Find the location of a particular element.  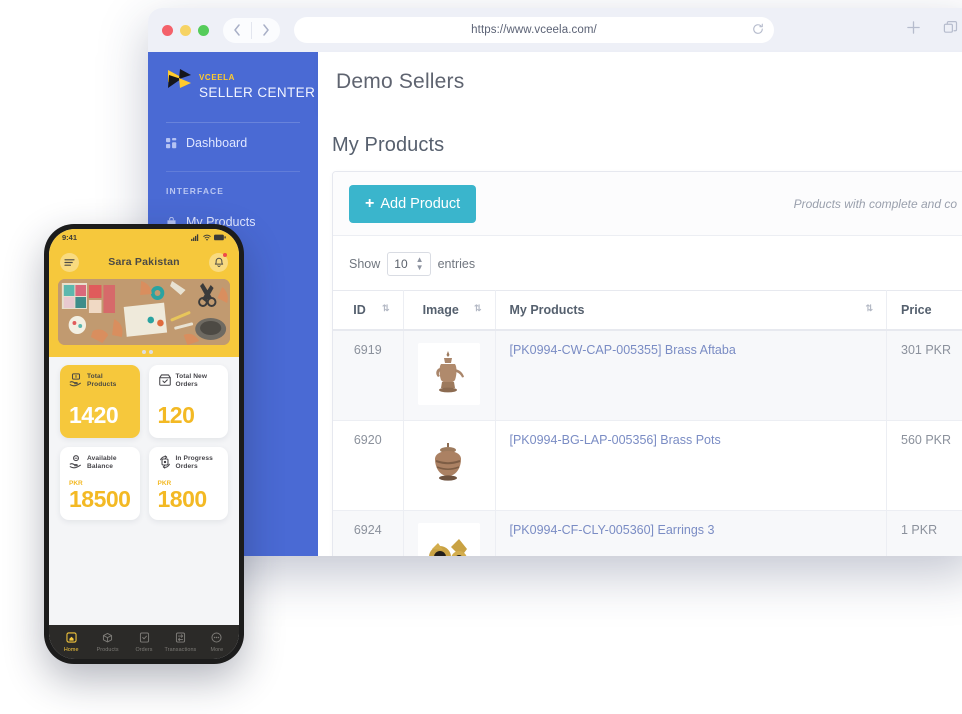

brass-pot-thumbnail is located at coordinates (449, 464).